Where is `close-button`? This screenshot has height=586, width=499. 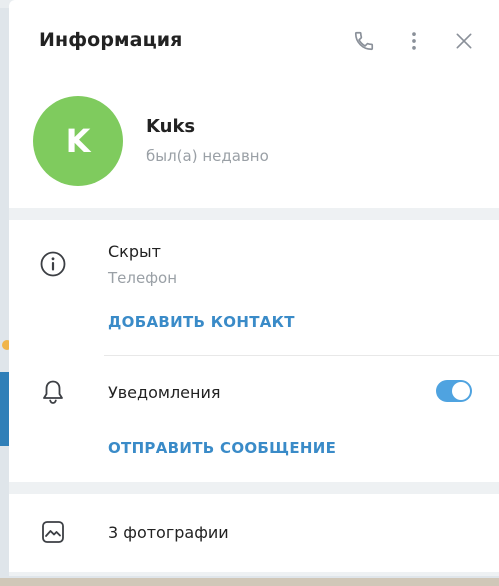
close-button is located at coordinates (464, 41).